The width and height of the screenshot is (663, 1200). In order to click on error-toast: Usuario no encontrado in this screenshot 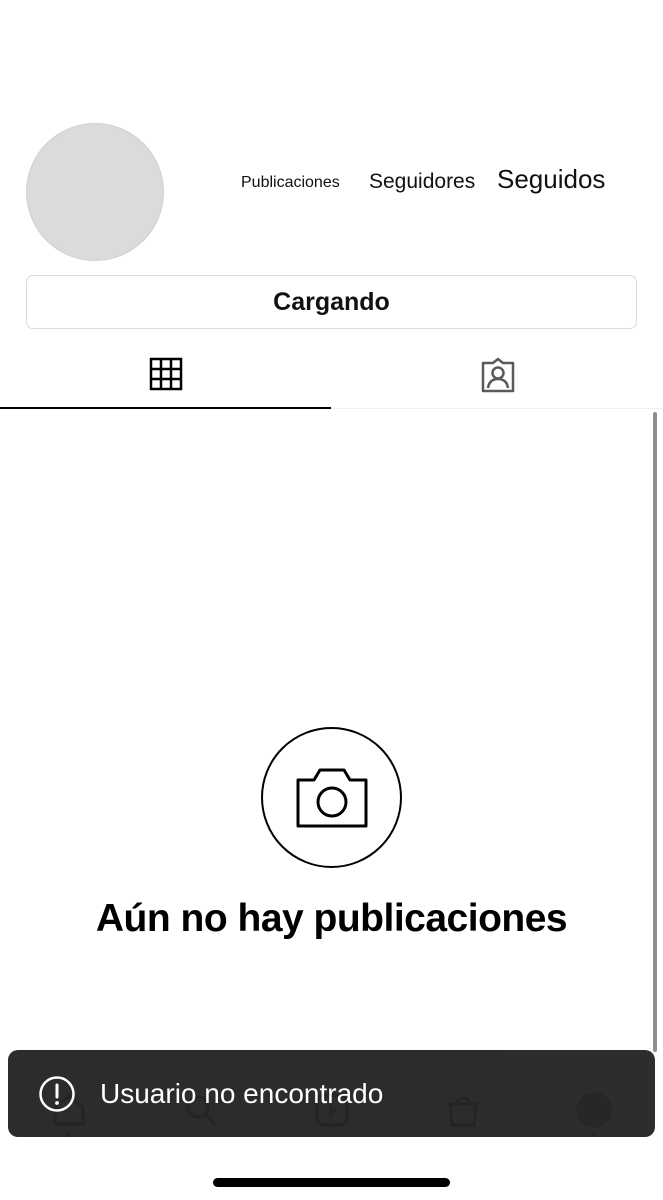, I will do `click(331, 1093)`.